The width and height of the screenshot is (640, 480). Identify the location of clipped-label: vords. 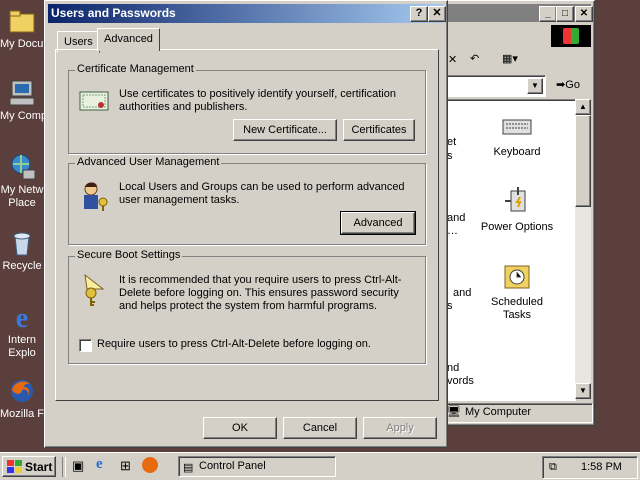
(460, 381).